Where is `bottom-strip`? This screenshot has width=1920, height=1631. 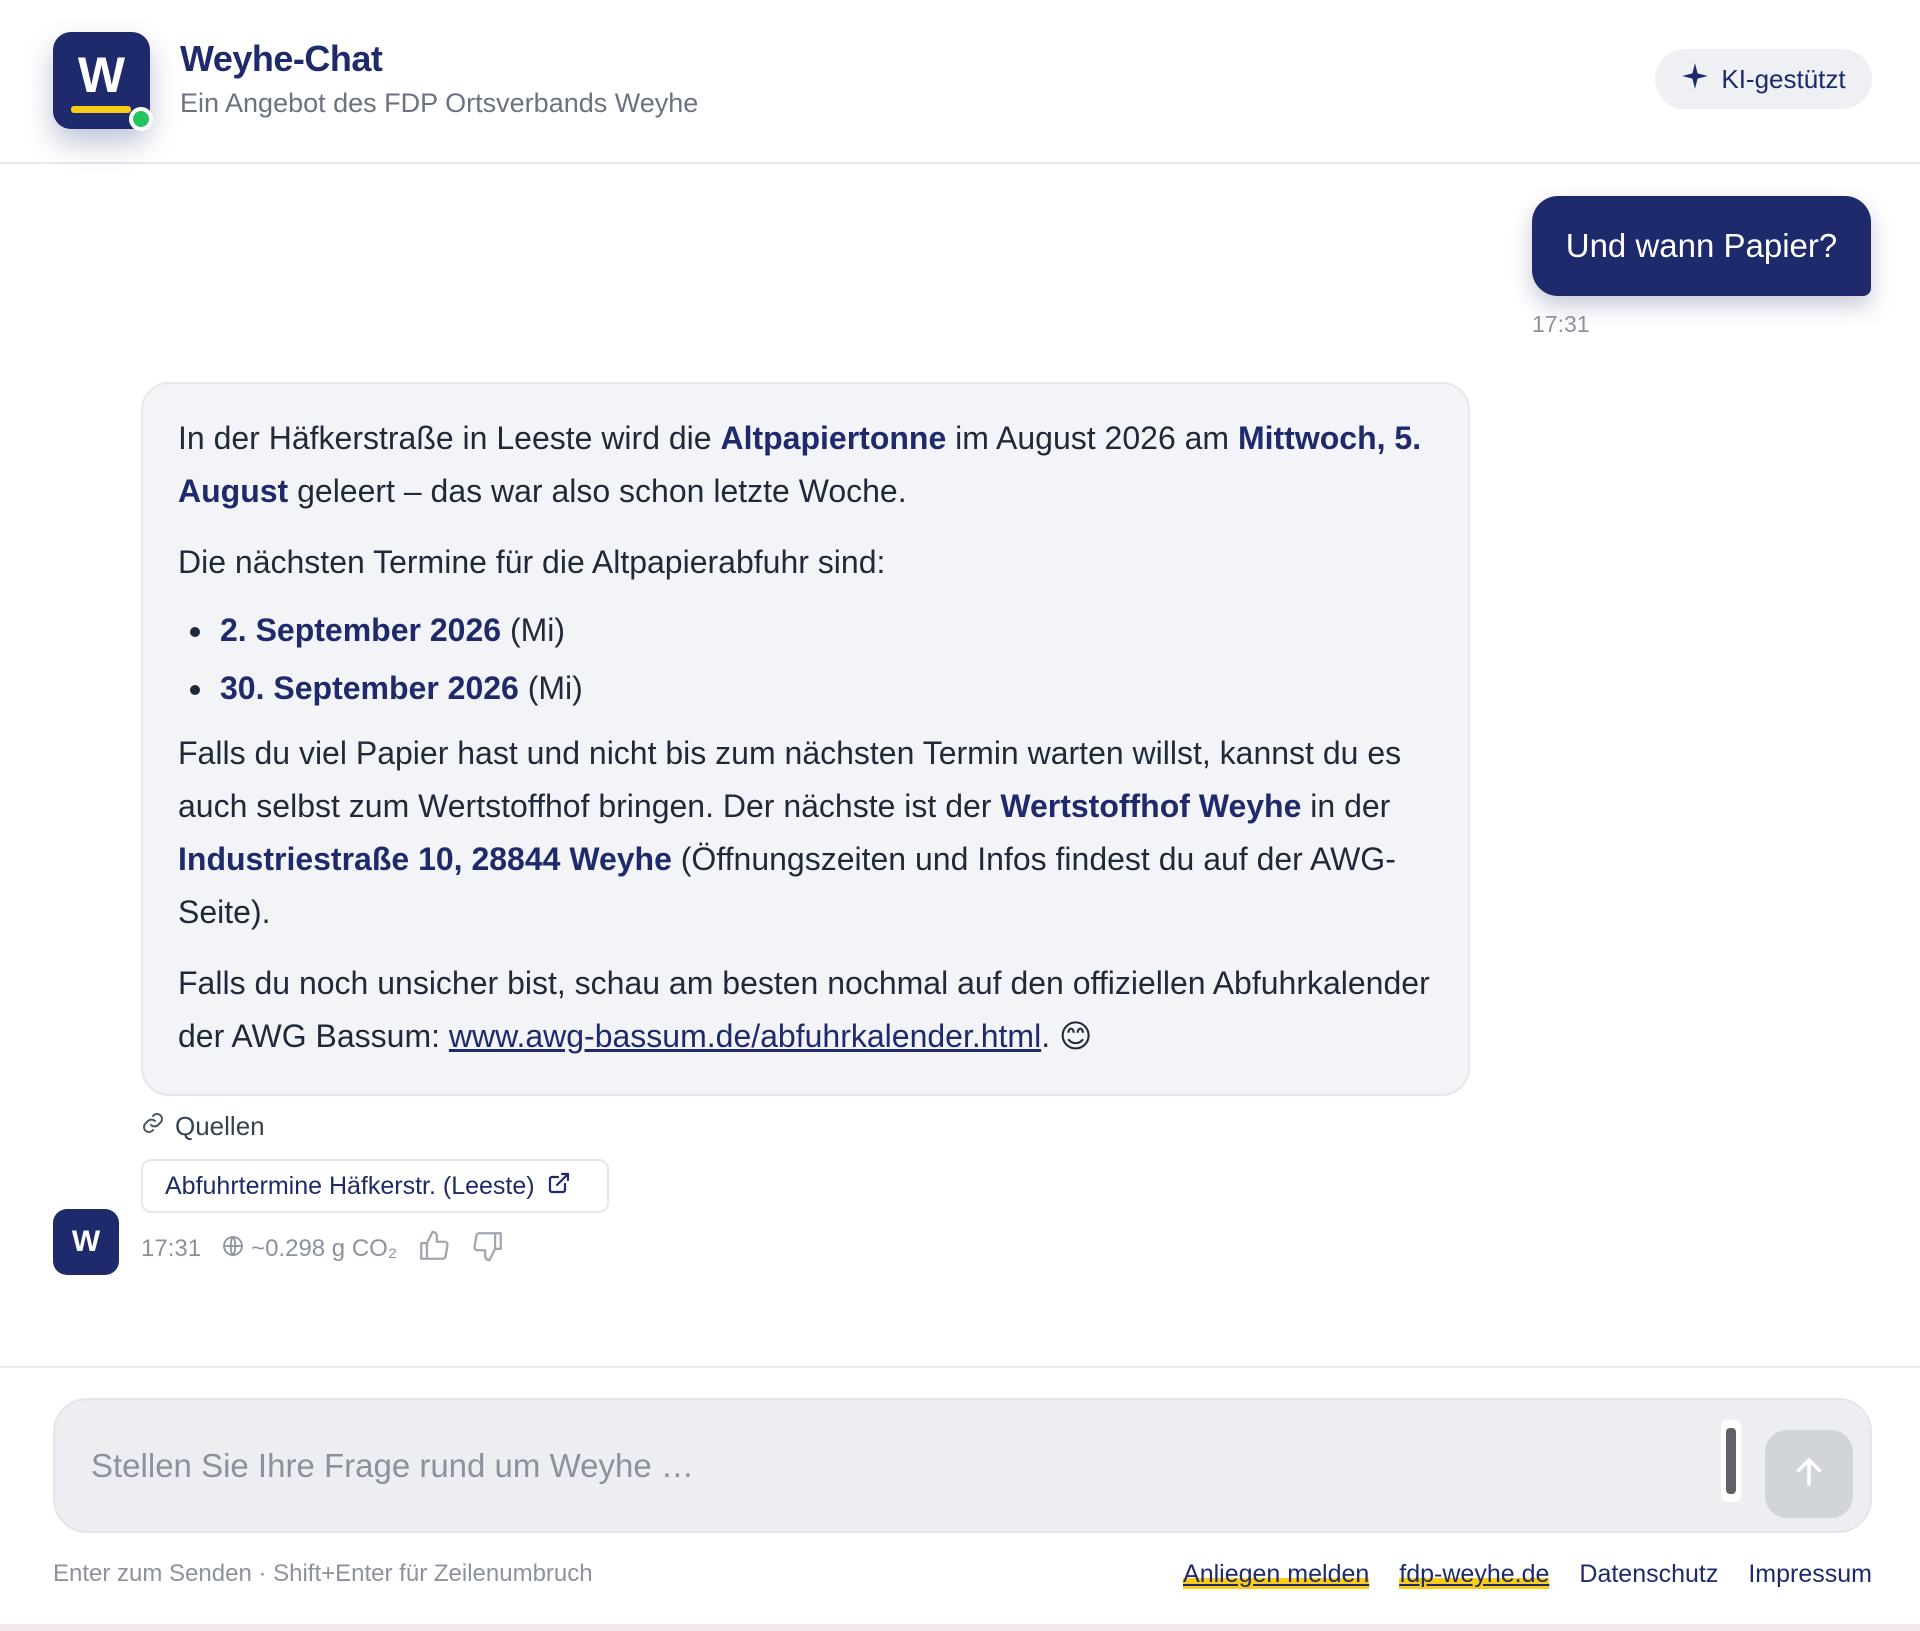 bottom-strip is located at coordinates (960, 1627).